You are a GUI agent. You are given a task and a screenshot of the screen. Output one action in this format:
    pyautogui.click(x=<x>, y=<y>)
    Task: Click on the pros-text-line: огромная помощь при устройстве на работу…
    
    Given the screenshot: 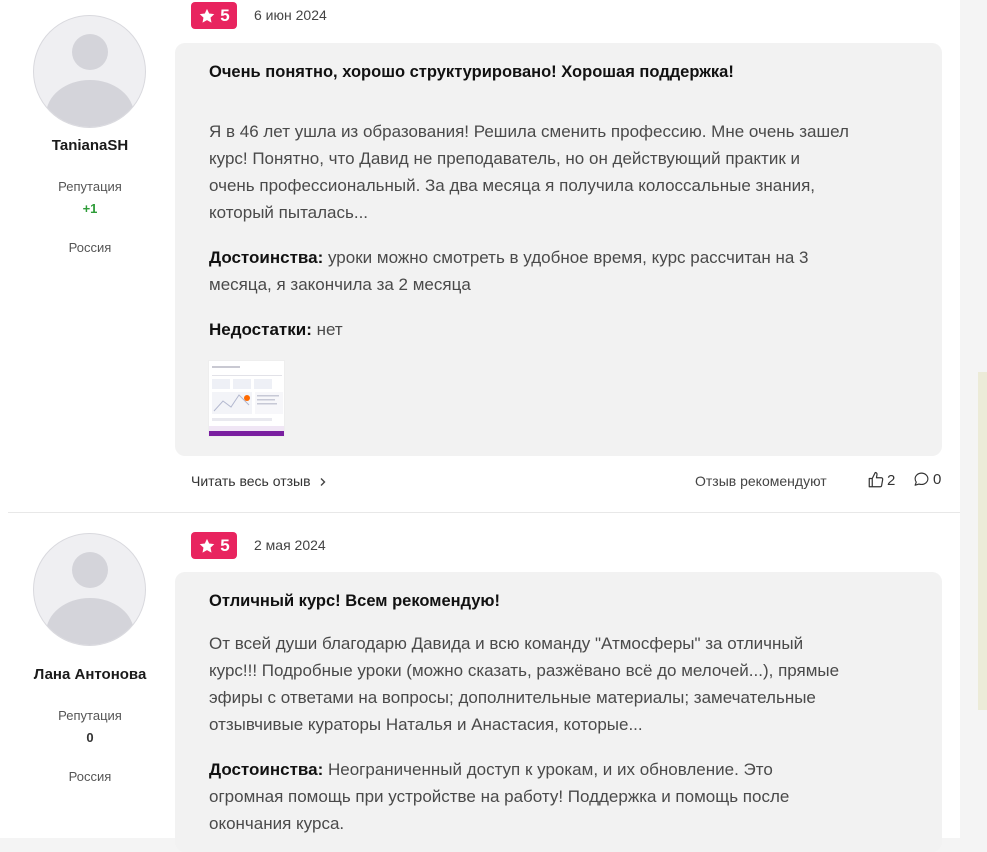 What is the action you would take?
    pyautogui.click(x=499, y=796)
    